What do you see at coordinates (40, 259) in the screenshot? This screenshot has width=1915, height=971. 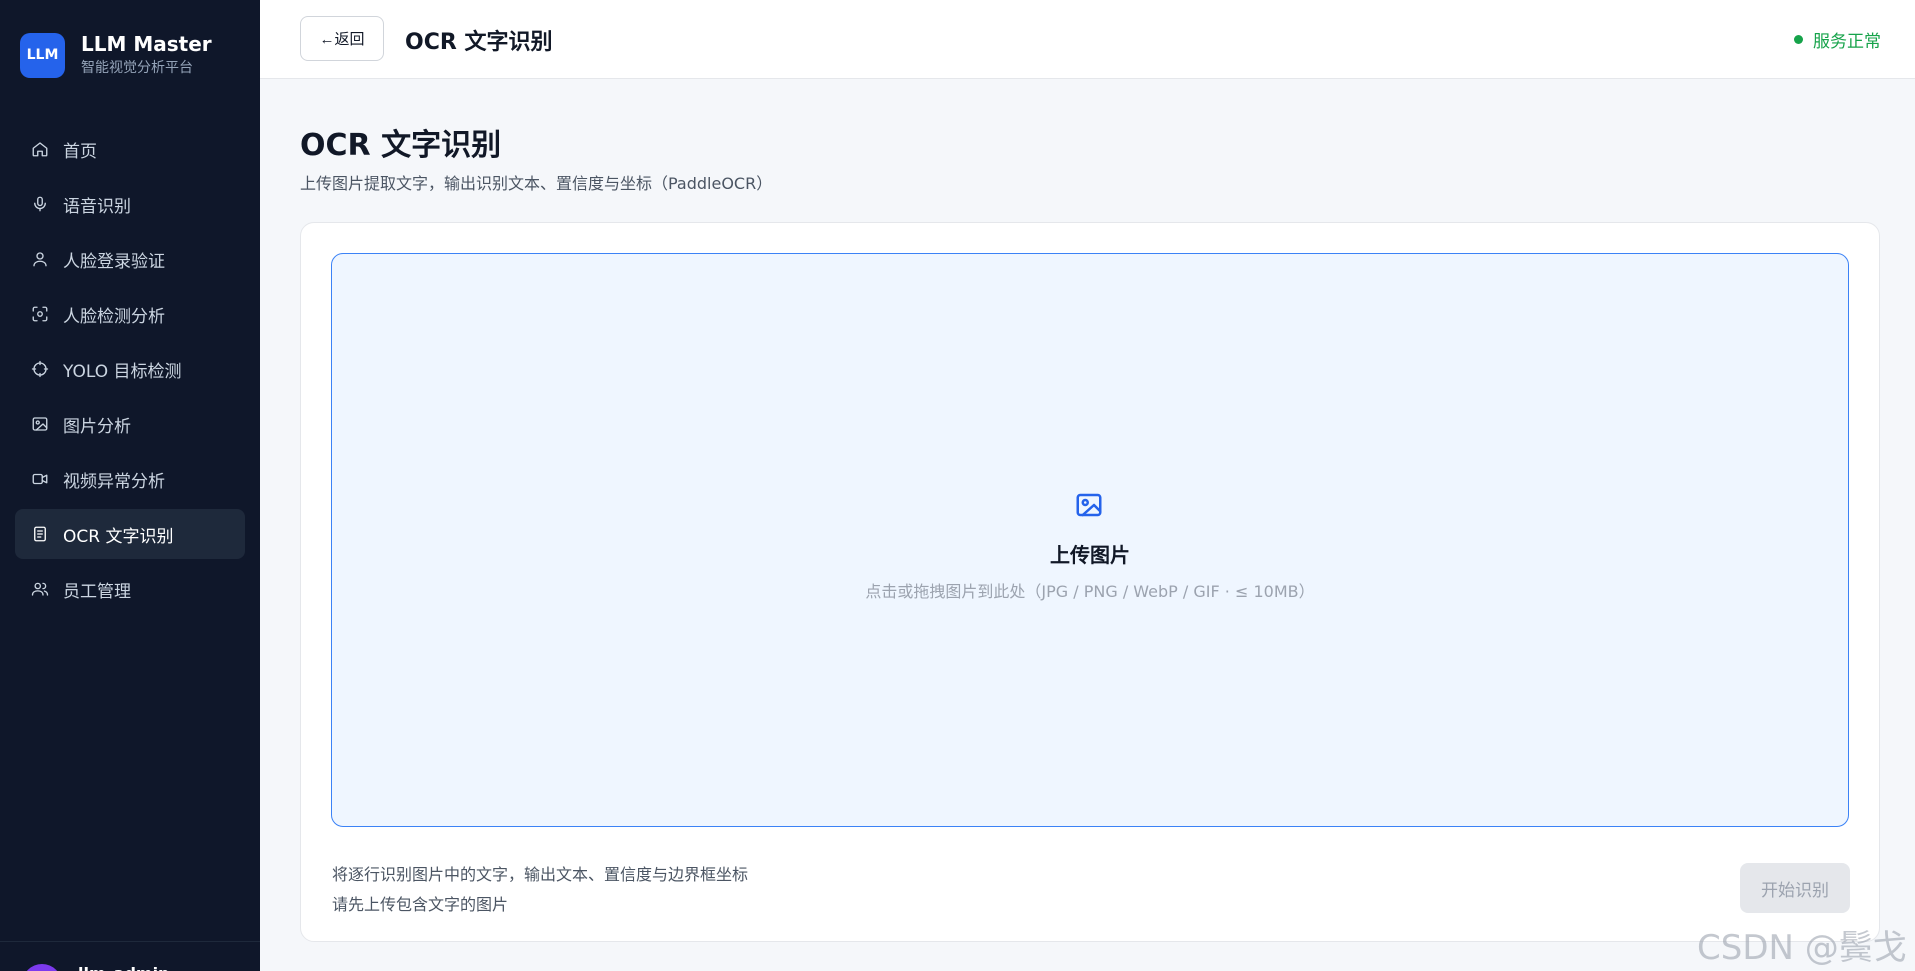 I see `user-icon` at bounding box center [40, 259].